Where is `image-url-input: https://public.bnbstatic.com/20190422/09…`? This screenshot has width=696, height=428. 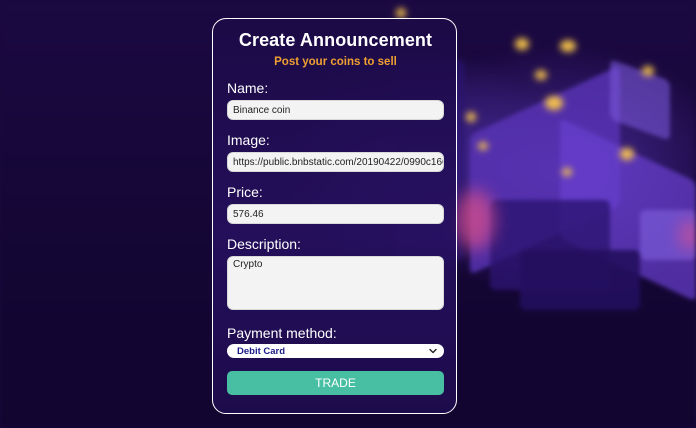 image-url-input: https://public.bnbstatic.com/20190422/09… is located at coordinates (335, 162).